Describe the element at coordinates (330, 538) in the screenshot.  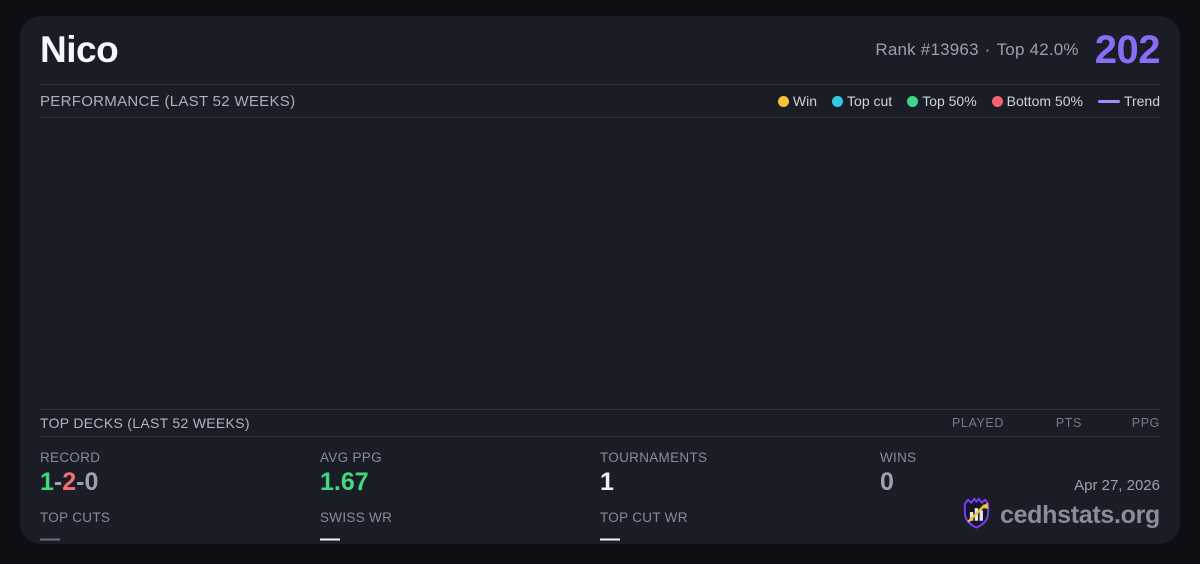
I see `swiss-wr-value: —` at that location.